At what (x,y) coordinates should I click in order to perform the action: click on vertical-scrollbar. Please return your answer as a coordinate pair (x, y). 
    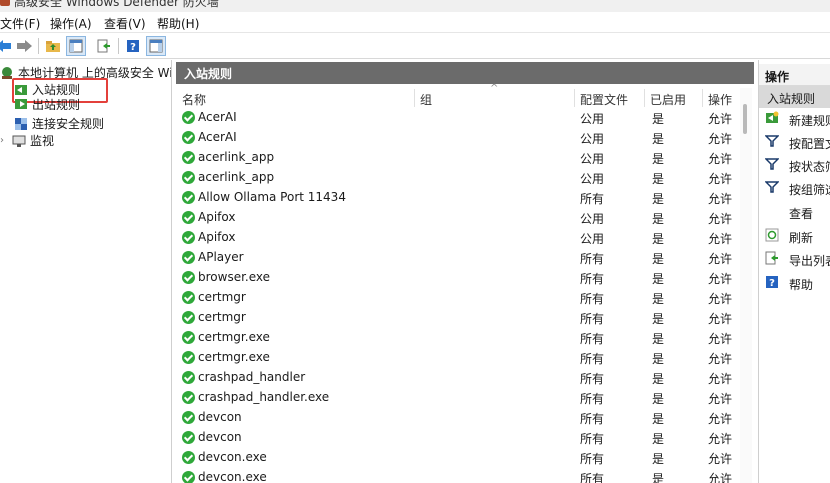
    Looking at the image, I should click on (746, 285).